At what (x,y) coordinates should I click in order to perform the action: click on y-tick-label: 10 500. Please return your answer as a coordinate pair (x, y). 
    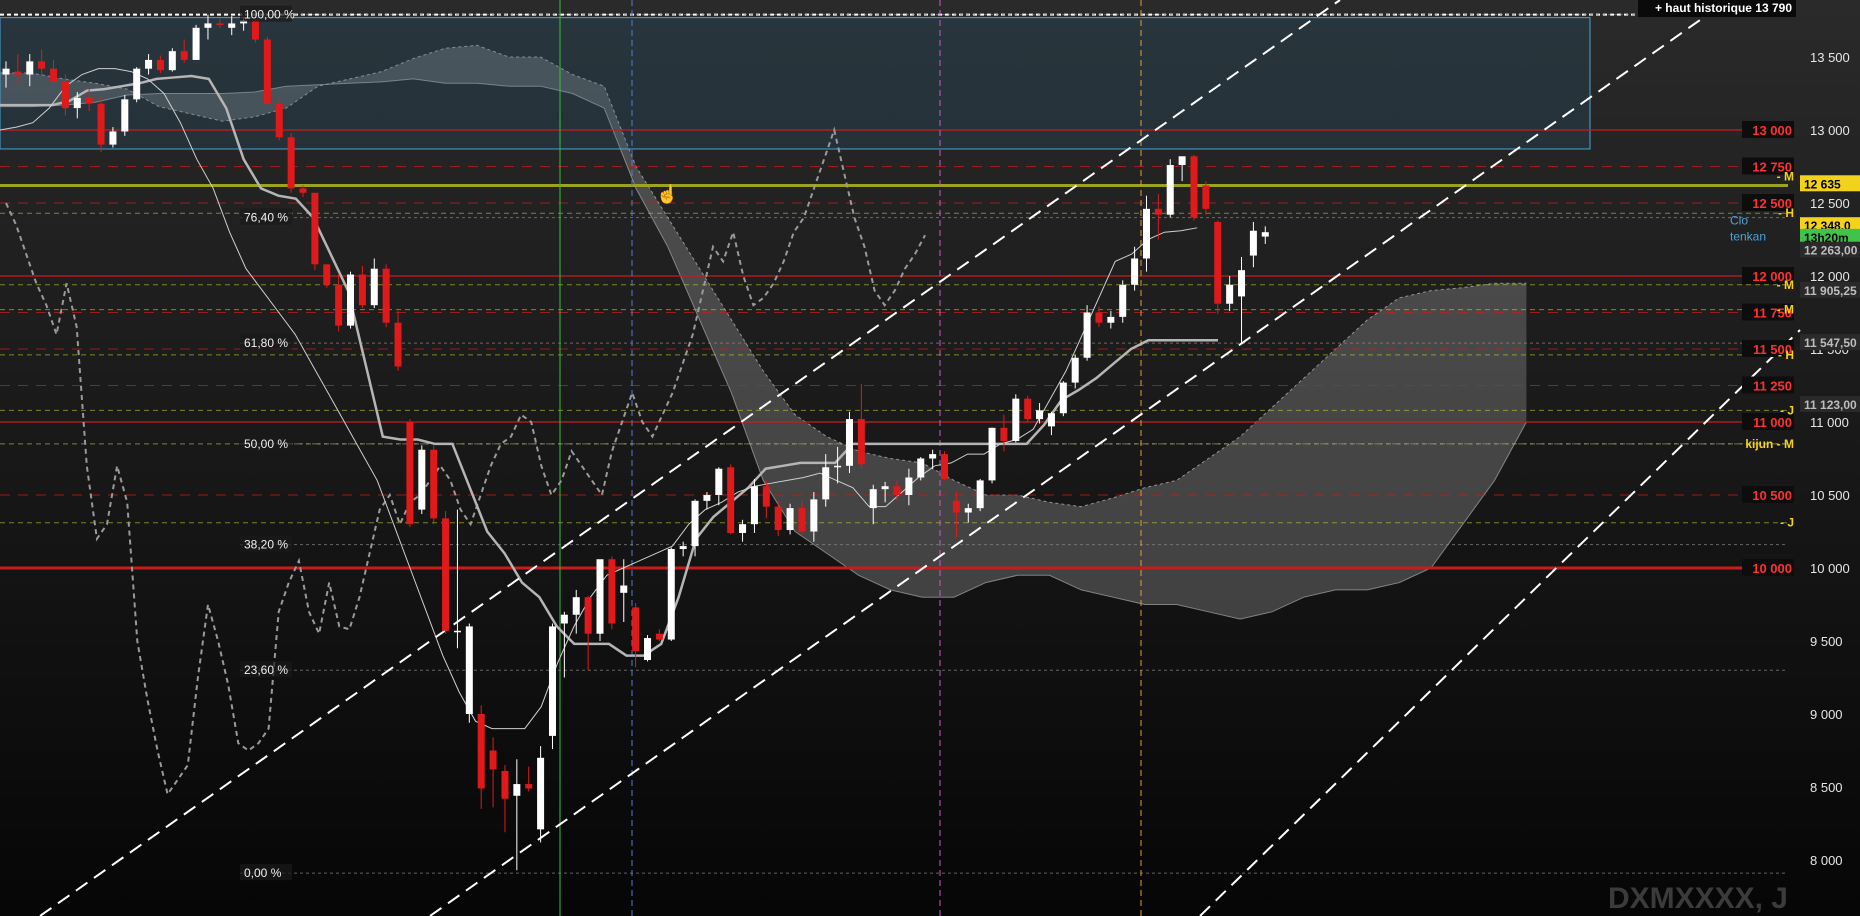
    Looking at the image, I should click on (1830, 495).